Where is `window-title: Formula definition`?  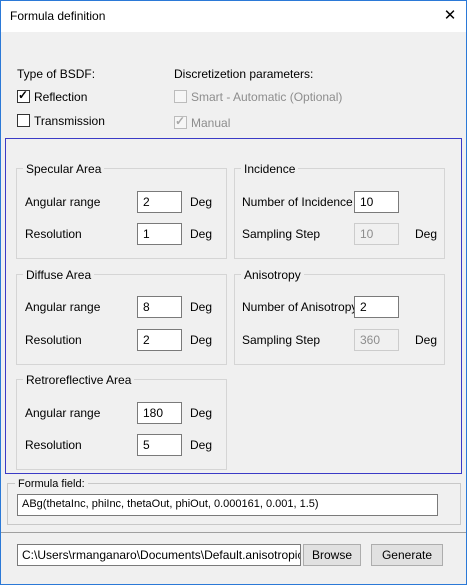
window-title: Formula definition is located at coordinates (58, 16).